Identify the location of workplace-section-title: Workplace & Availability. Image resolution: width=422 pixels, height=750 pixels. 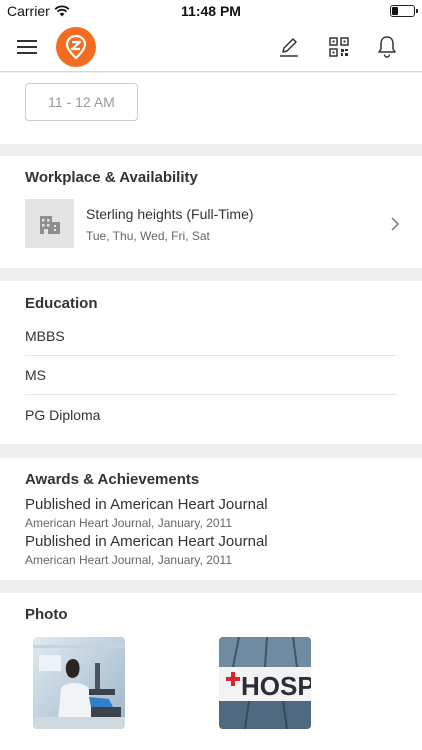
(111, 177).